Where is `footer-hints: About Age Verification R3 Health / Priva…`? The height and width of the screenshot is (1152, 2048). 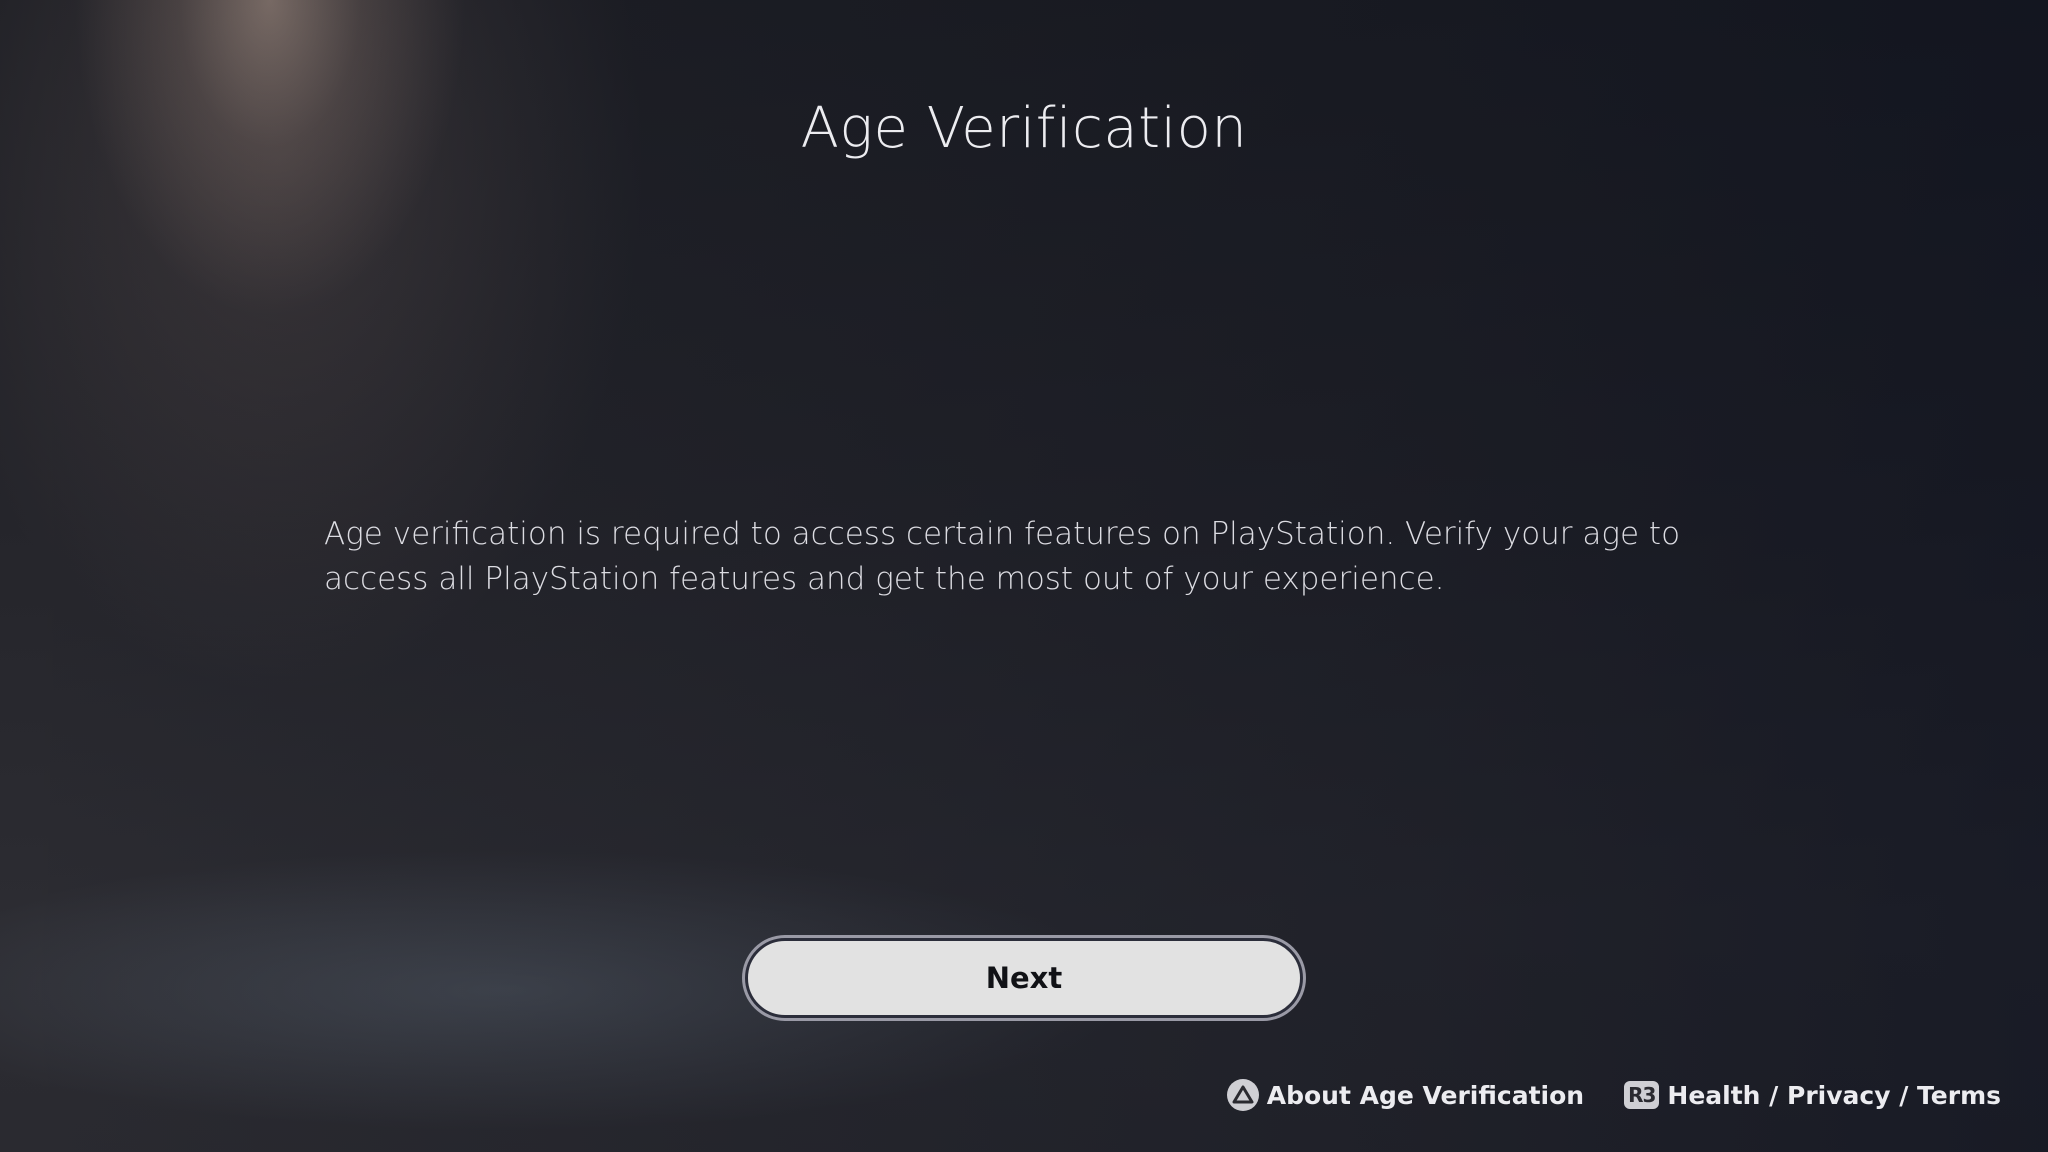 footer-hints: About Age Verification R3 Health / Priva… is located at coordinates (1613, 1095).